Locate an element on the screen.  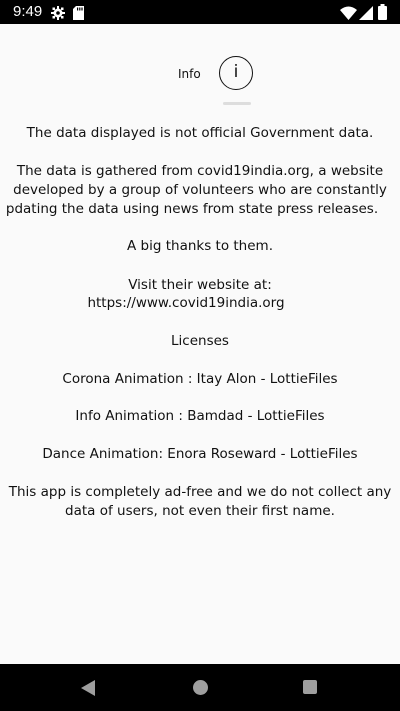
info-title: Info is located at coordinates (189, 74).